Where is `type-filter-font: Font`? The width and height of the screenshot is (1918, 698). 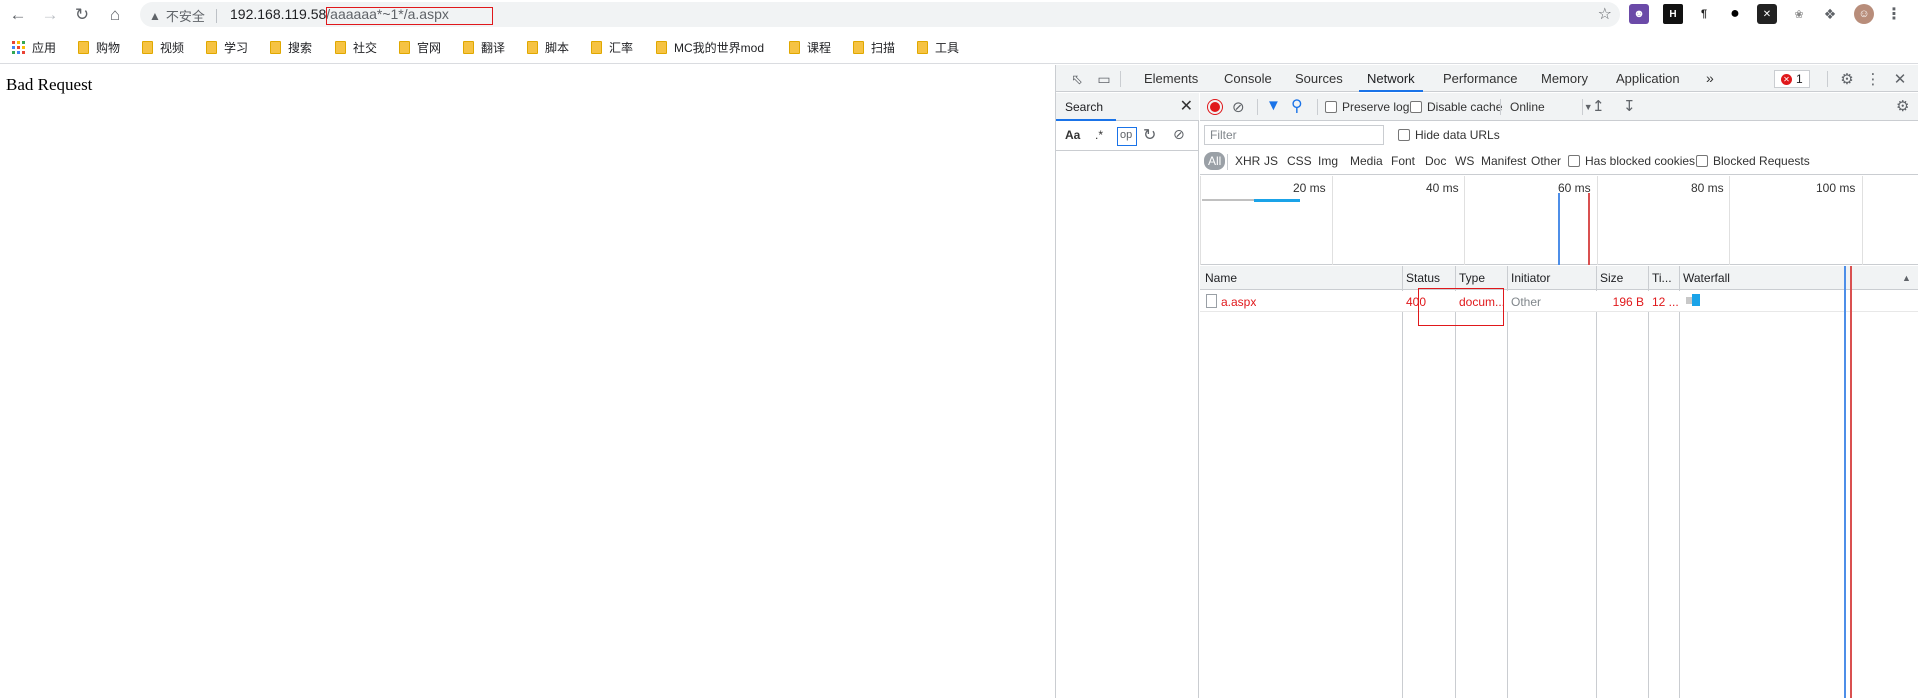
type-filter-font: Font is located at coordinates (1403, 161).